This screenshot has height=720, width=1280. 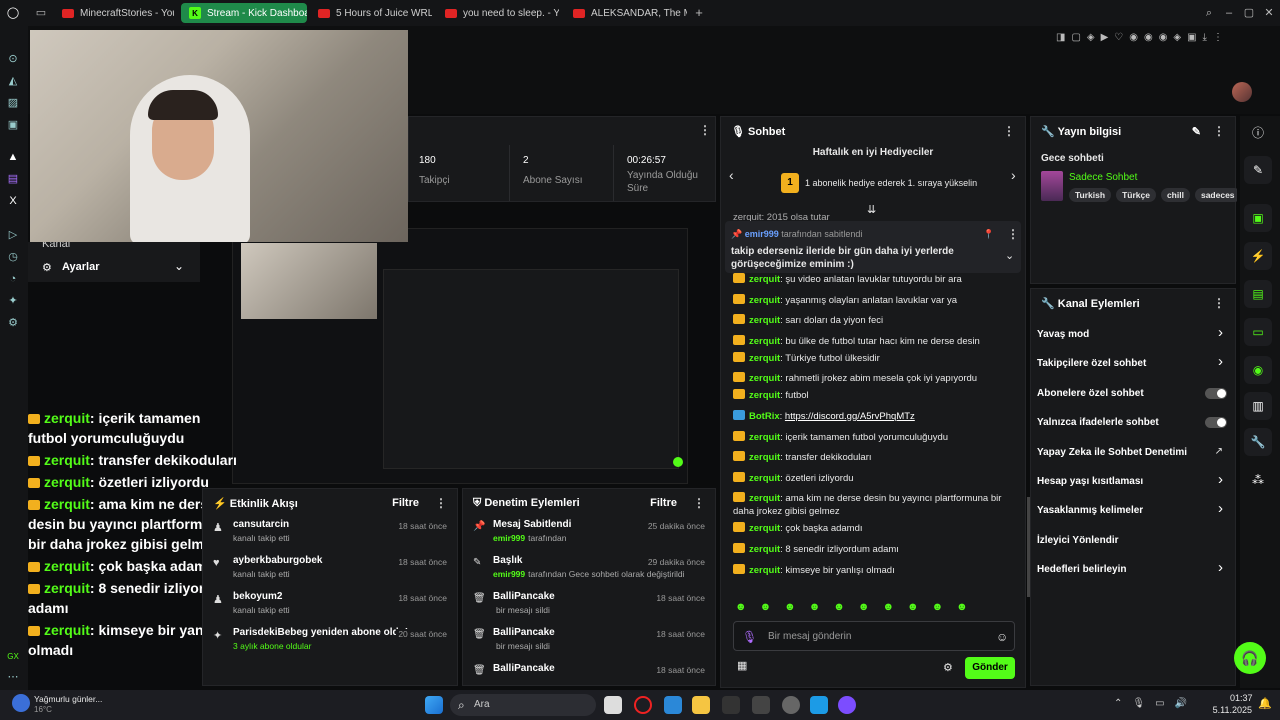 I want to click on more-rail-icon: ⁂, so click(x=1258, y=480).